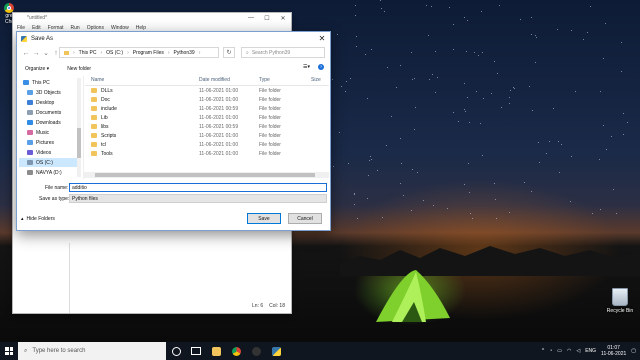 This screenshot has width=640, height=360. What do you see at coordinates (9, 351) in the screenshot?
I see `start-button` at bounding box center [9, 351].